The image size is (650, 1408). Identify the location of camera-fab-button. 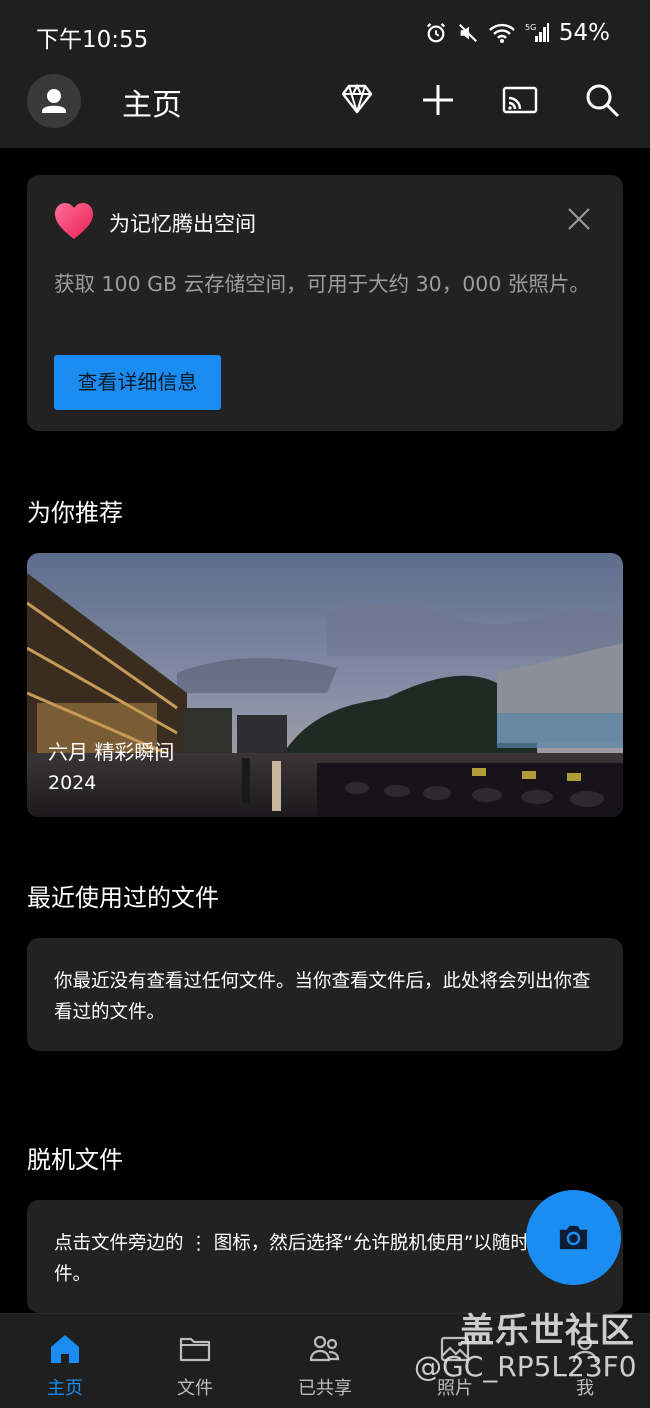
(573, 1237).